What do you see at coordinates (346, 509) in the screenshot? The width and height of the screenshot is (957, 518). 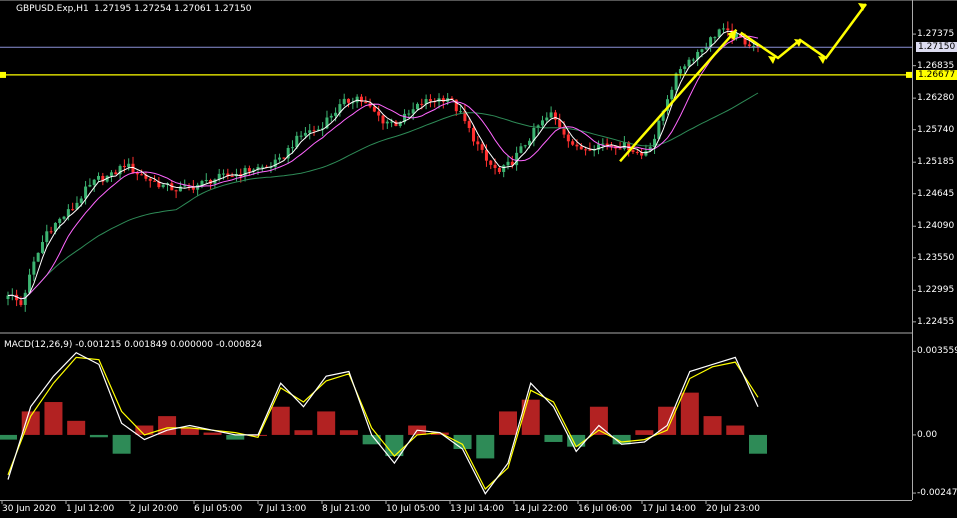 I see `time-tick-label: 8 Jul 21:00` at bounding box center [346, 509].